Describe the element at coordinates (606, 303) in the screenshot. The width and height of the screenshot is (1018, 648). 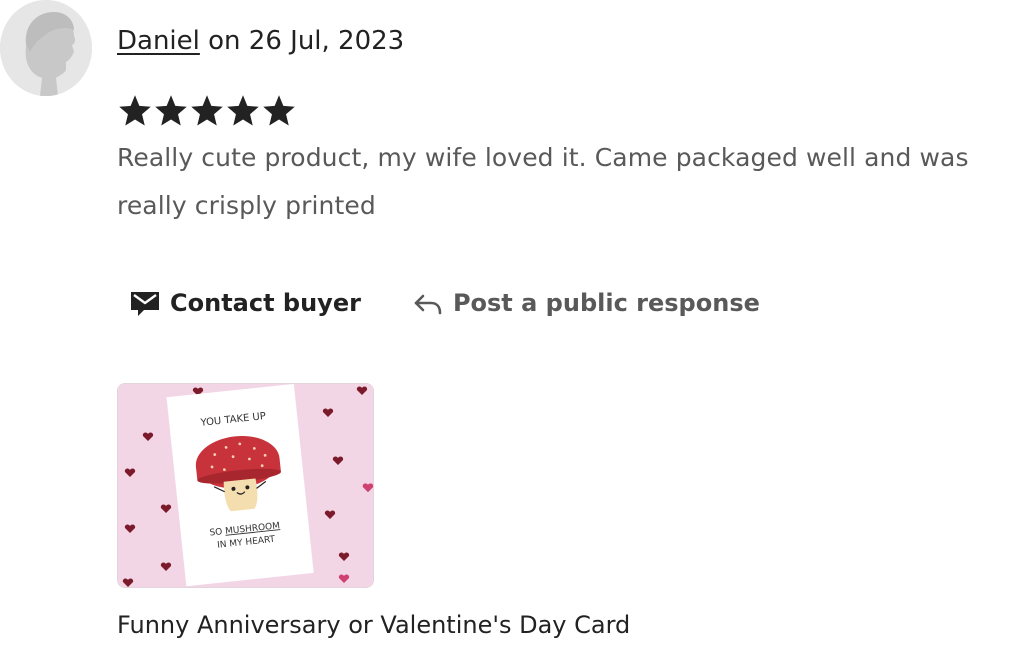
I see `post-public-response-label: Post a public response` at that location.